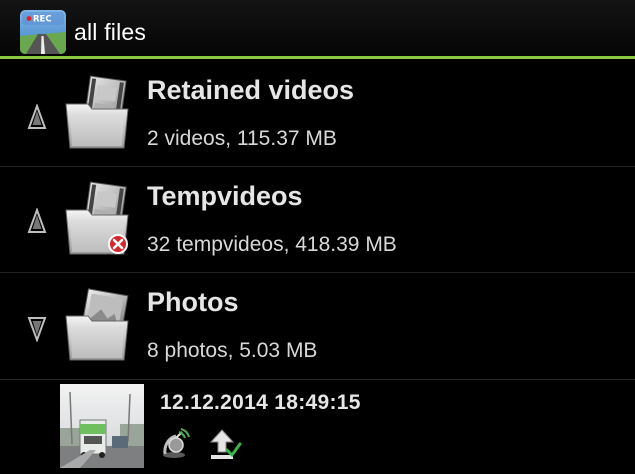 The width and height of the screenshot is (635, 474). What do you see at coordinates (317, 29) in the screenshot?
I see `action-bar: REC all files` at bounding box center [317, 29].